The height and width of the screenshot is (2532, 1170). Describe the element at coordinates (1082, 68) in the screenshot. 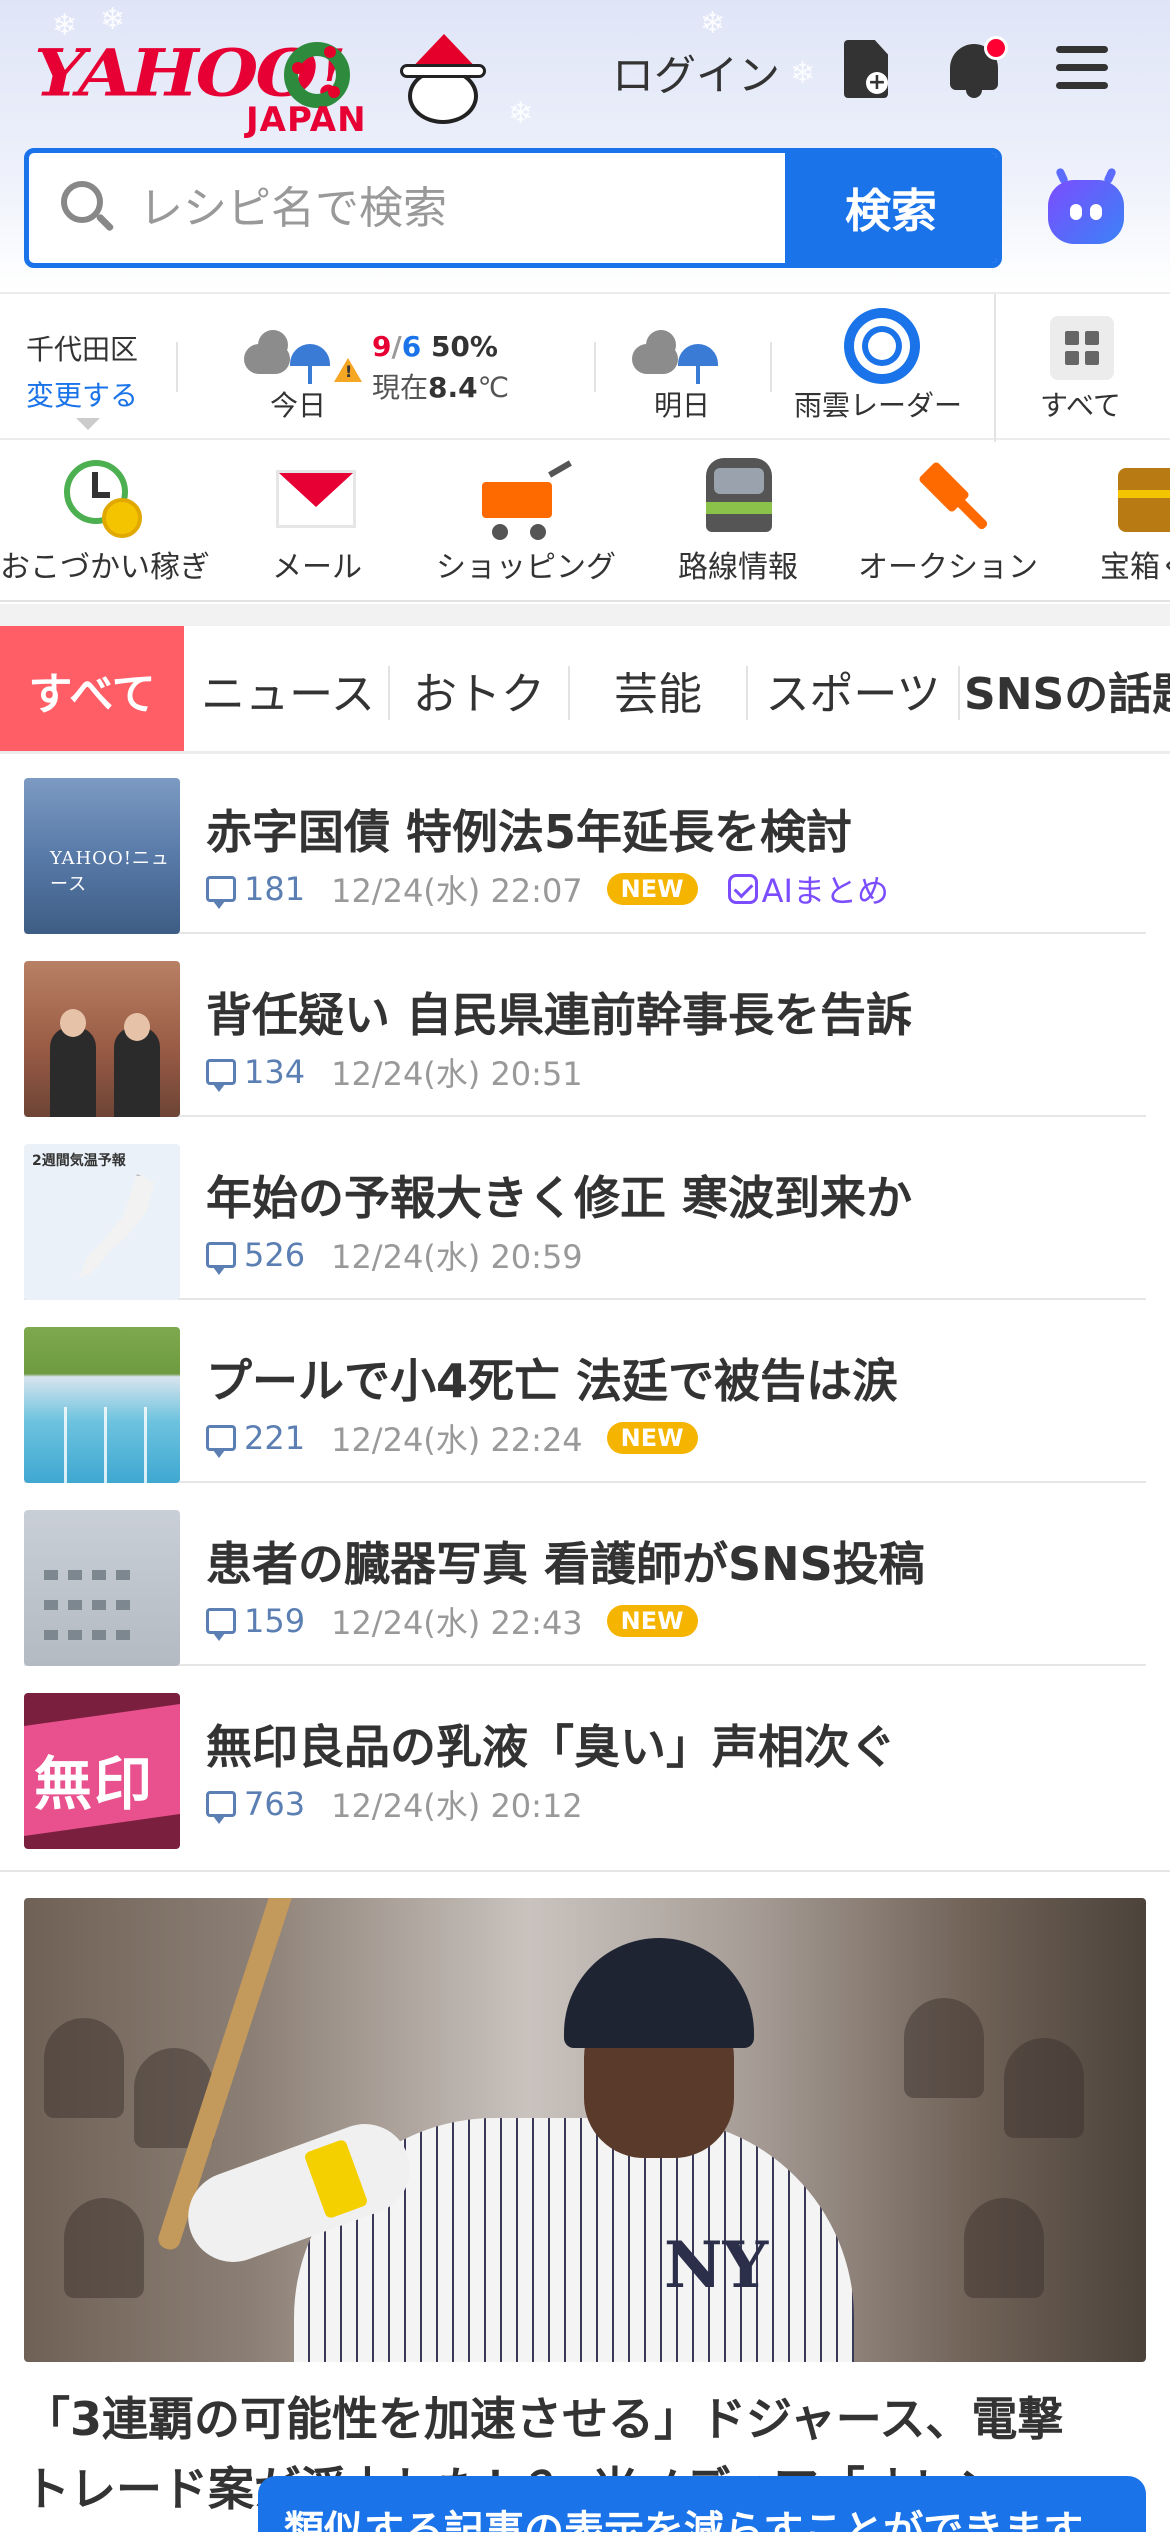

I see `hamburger-menu-icon` at that location.